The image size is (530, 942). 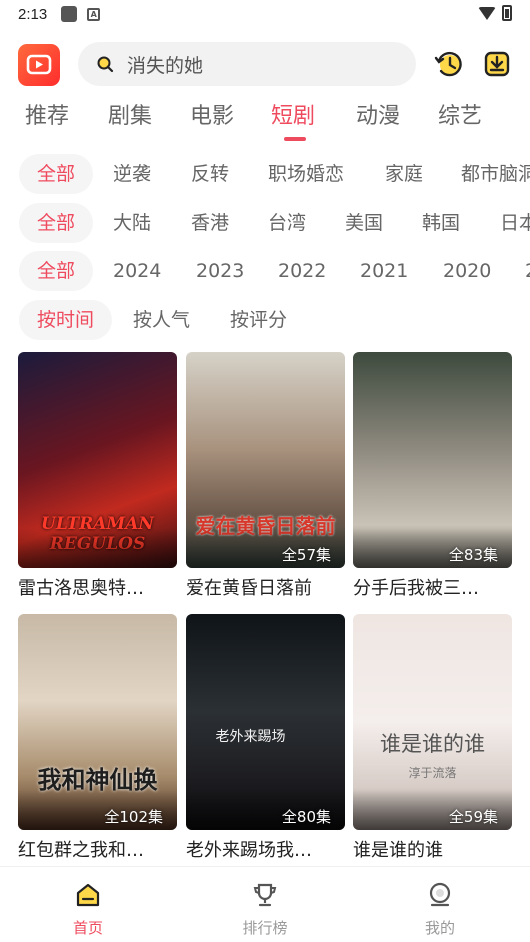 What do you see at coordinates (210, 223) in the screenshot?
I see `filter-region-item: 香港` at bounding box center [210, 223].